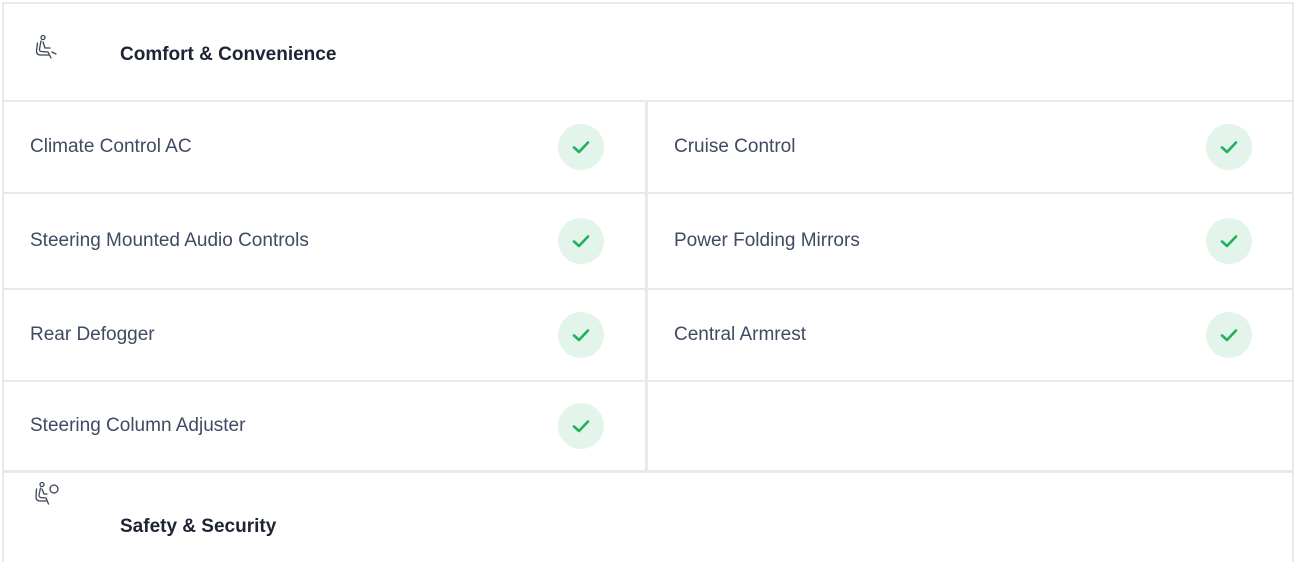 This screenshot has width=1296, height=564. What do you see at coordinates (326, 241) in the screenshot?
I see `feature-cell: Steering Mounted Audio Controls` at bounding box center [326, 241].